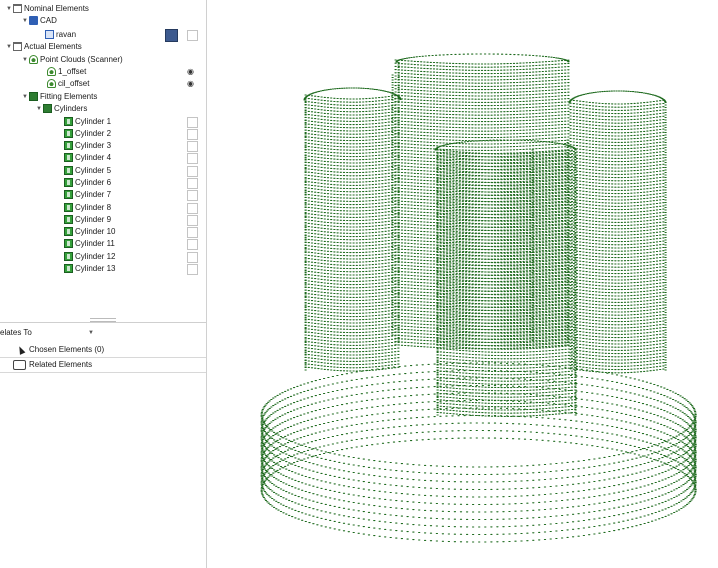 The width and height of the screenshot is (718, 568). I want to click on list-item-label: Cylinder 3, so click(93, 145).